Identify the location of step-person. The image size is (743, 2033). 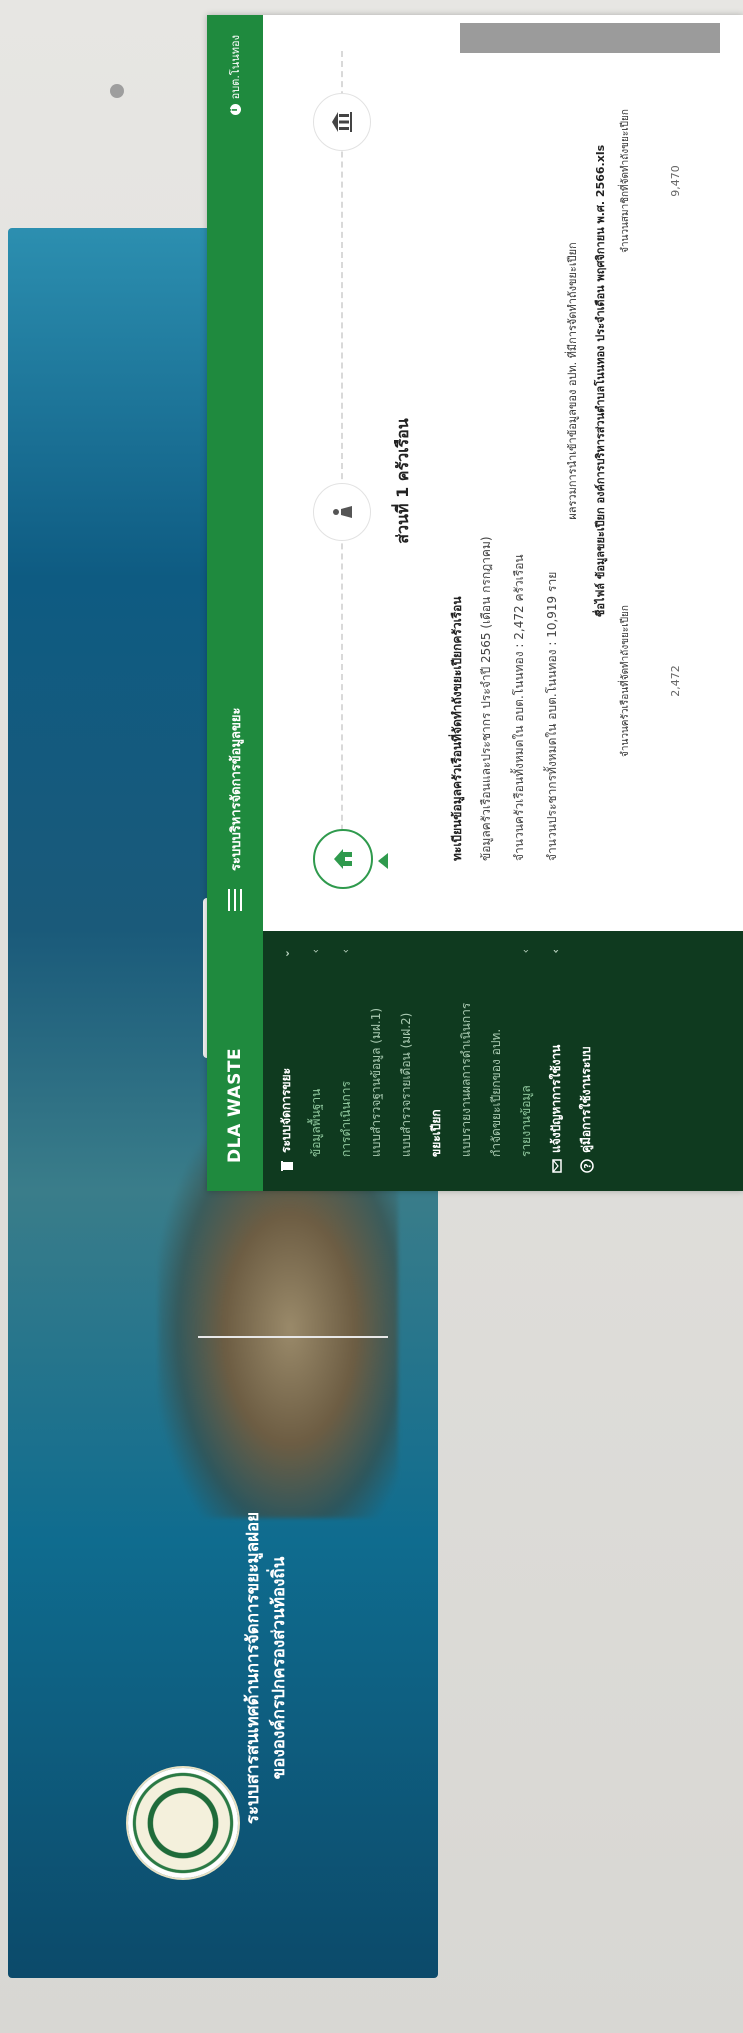
(342, 512).